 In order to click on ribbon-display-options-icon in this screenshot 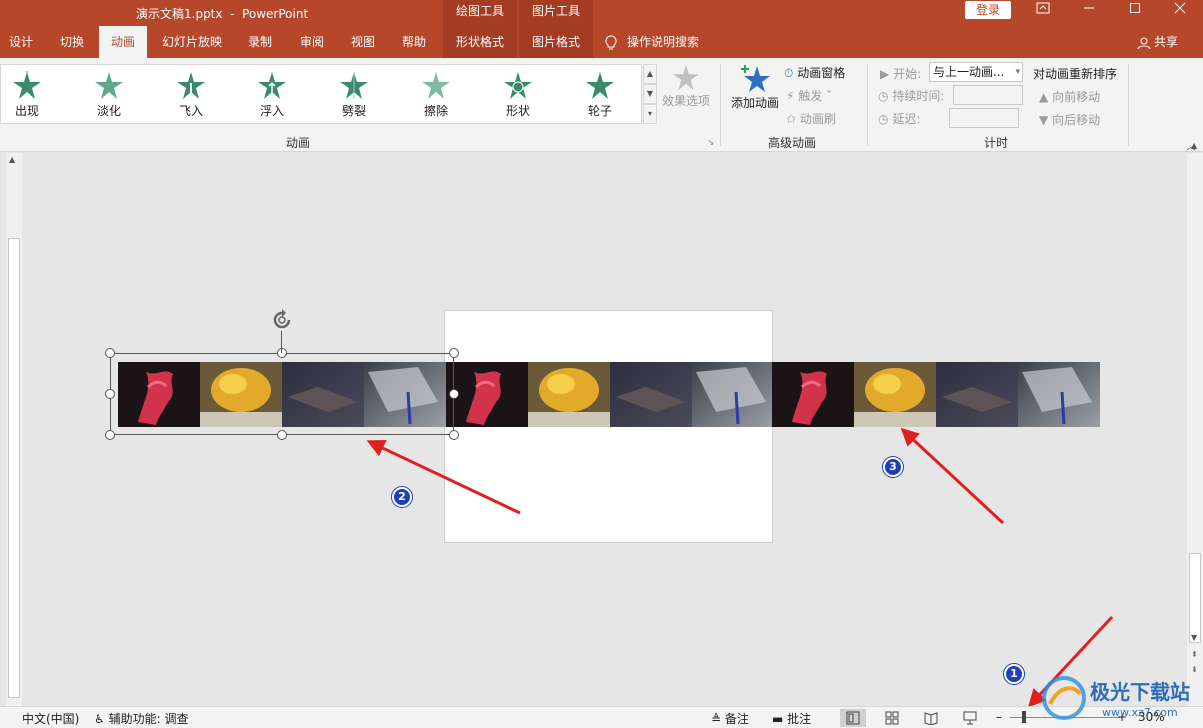, I will do `click(1043, 11)`.